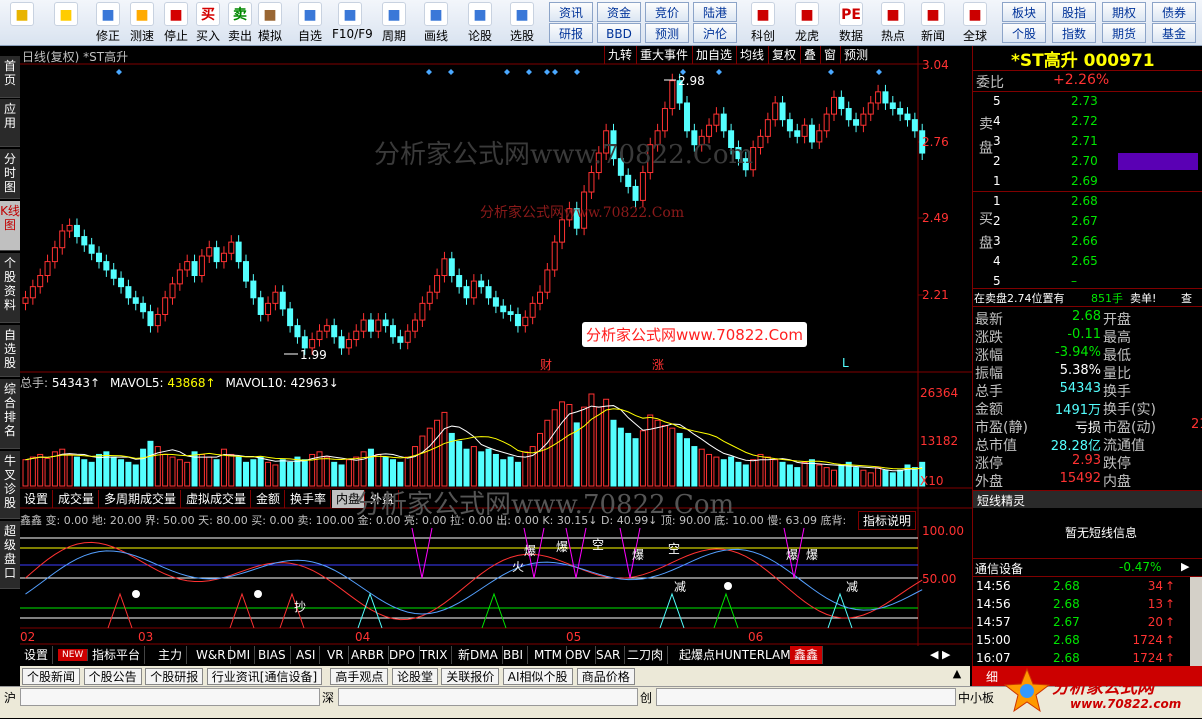  I want to click on order-link: 查, so click(1186, 298).